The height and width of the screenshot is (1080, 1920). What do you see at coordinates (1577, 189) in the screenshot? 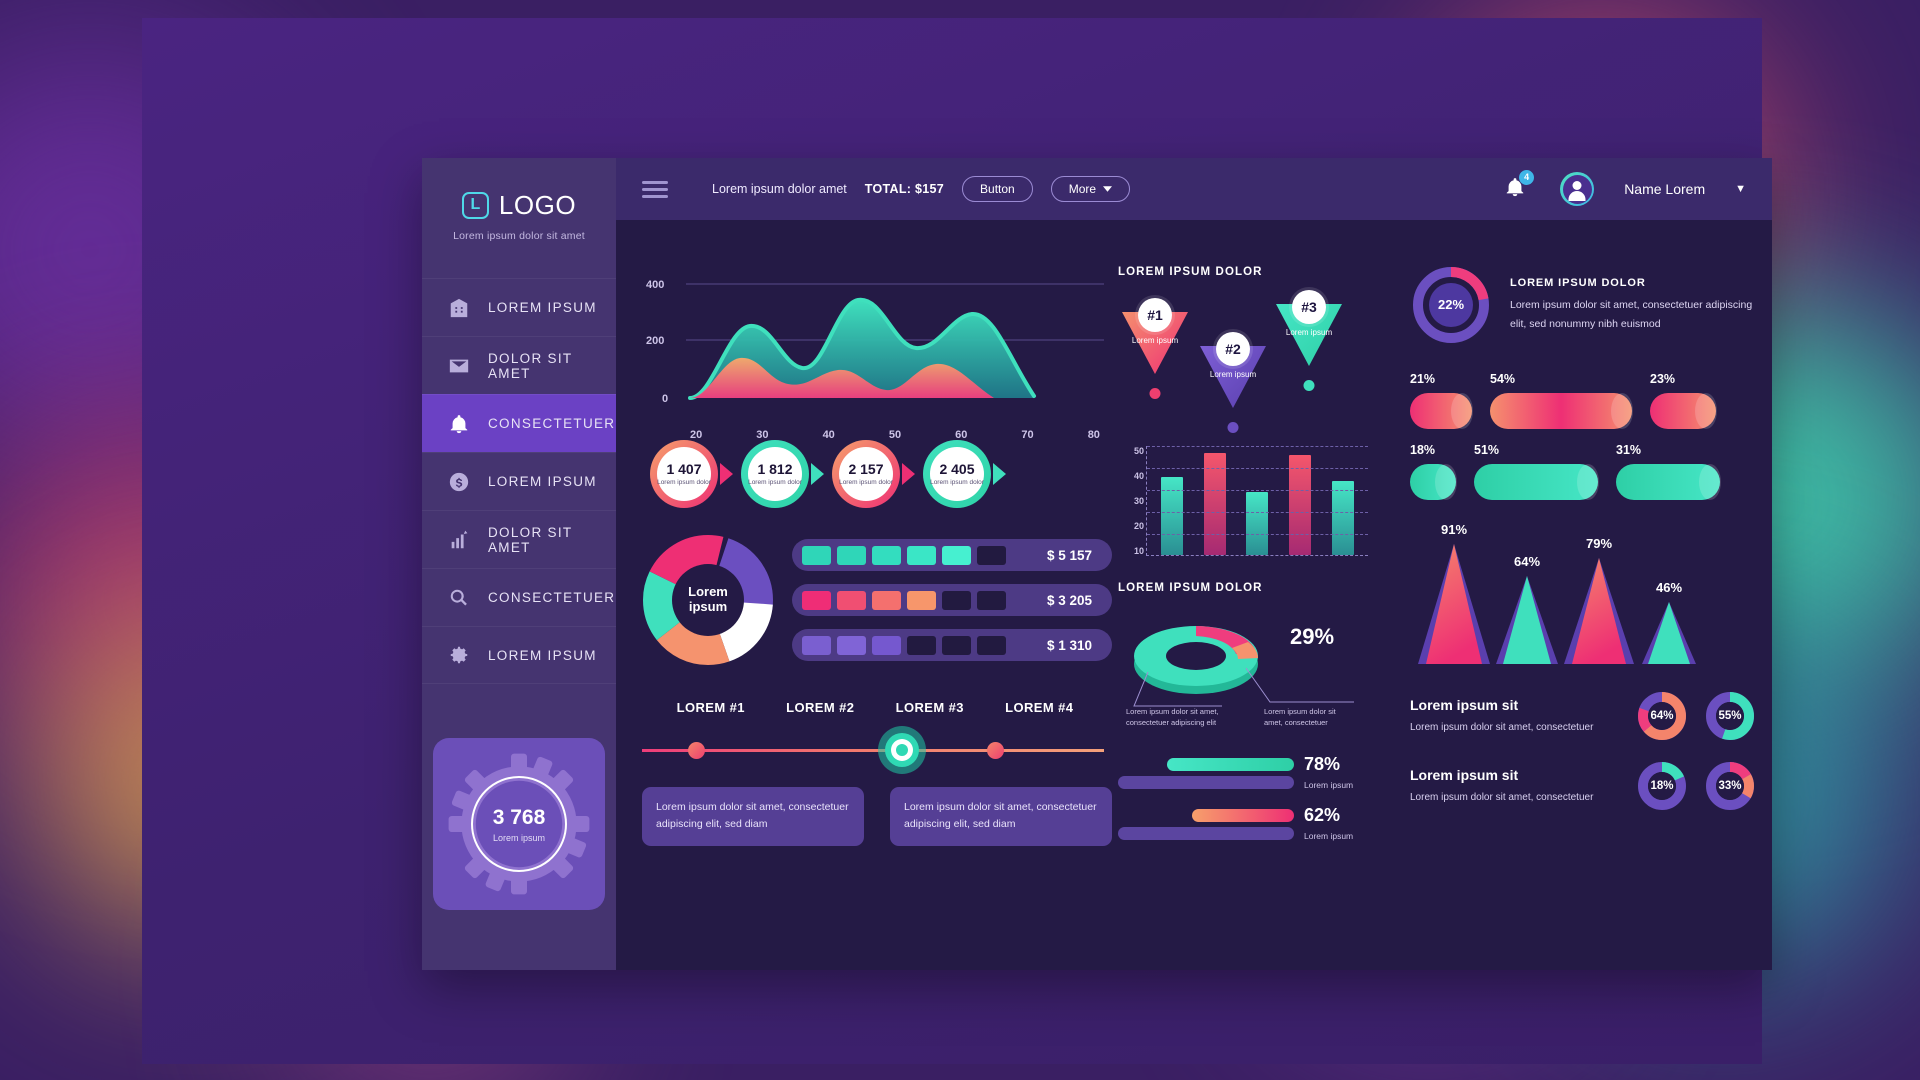
I see `avatar` at bounding box center [1577, 189].